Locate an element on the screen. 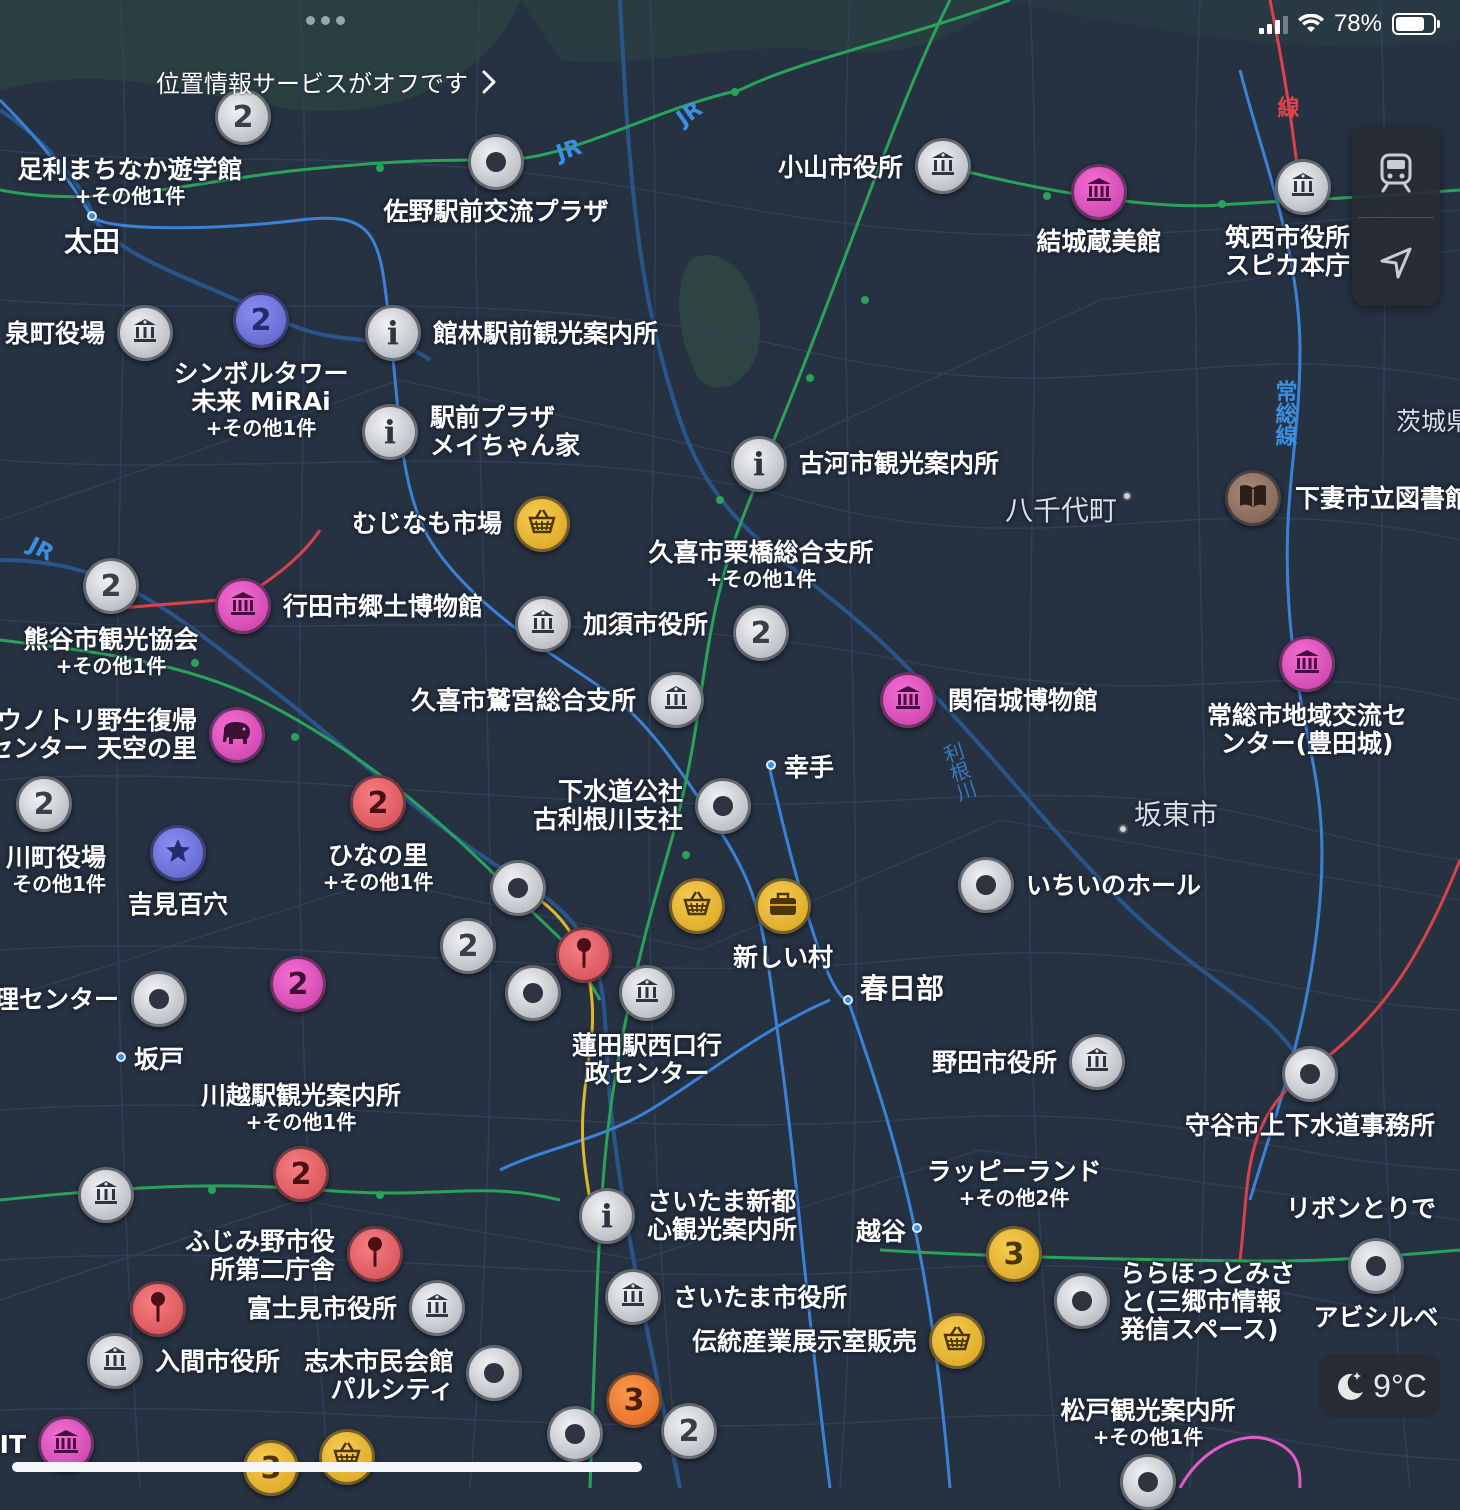 The height and width of the screenshot is (1510, 1460). poi-label: 結城蔵美館 is located at coordinates (1098, 242).